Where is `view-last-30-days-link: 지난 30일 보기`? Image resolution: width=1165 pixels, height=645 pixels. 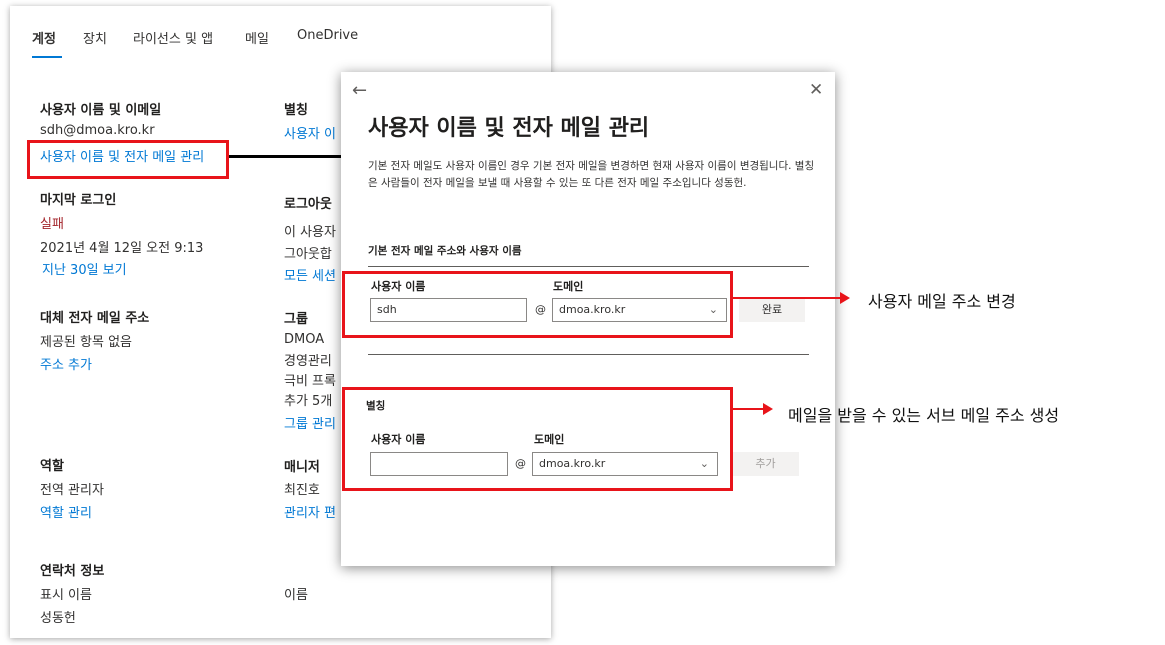
view-last-30-days-link: 지난 30일 보기 is located at coordinates (84, 268).